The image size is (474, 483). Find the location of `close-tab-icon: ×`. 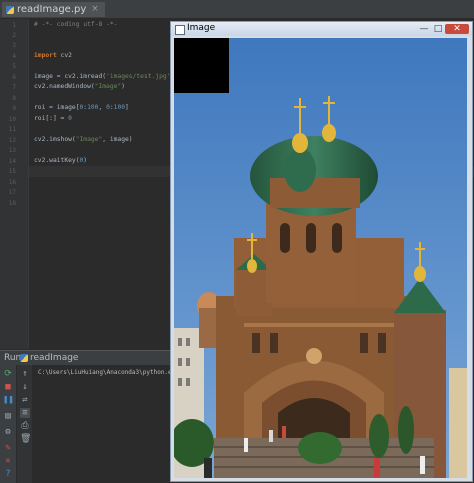

close-tab-icon: × is located at coordinates (95, 9).